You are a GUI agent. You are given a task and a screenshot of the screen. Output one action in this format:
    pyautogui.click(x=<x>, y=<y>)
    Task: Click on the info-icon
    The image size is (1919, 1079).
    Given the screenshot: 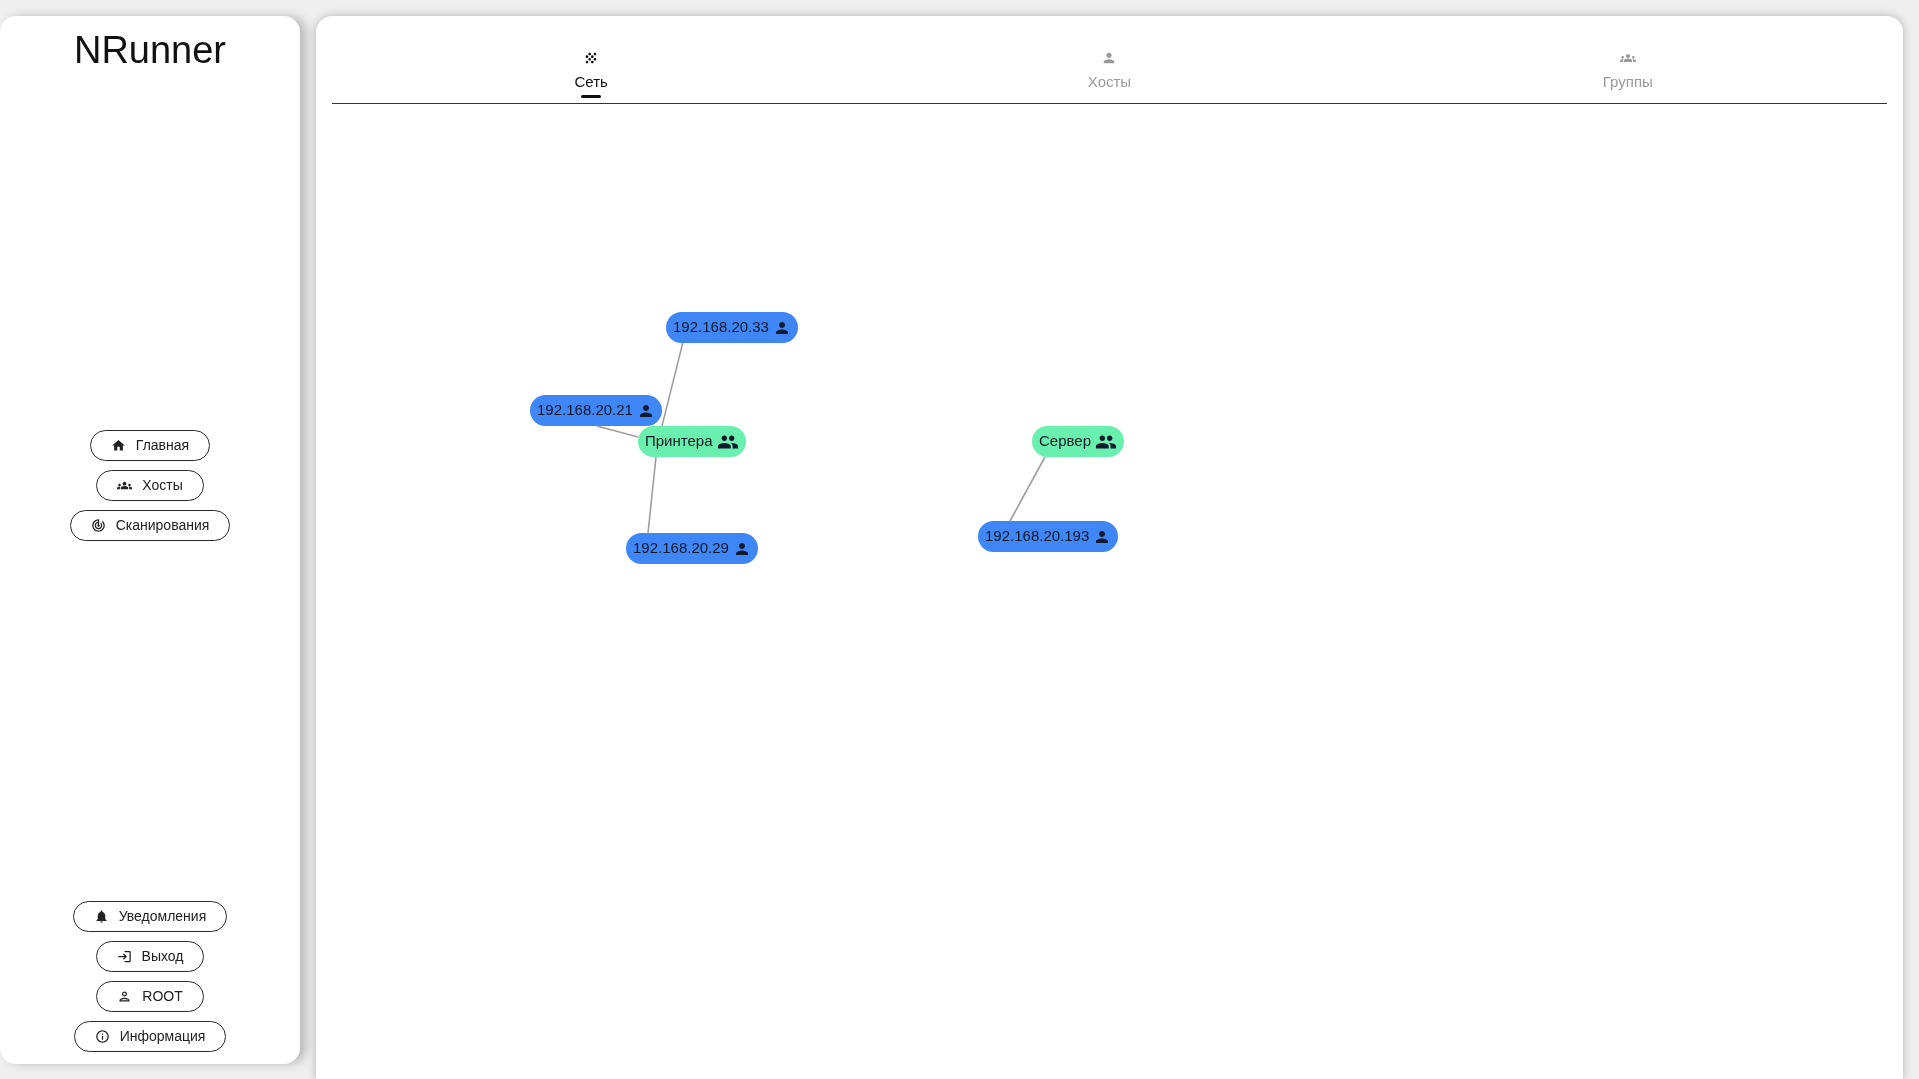 What is the action you would take?
    pyautogui.click(x=102, y=1036)
    